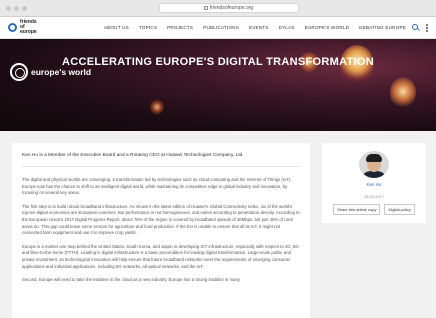  Describe the element at coordinates (427, 28) in the screenshot. I see `more-menu-icon` at that location.